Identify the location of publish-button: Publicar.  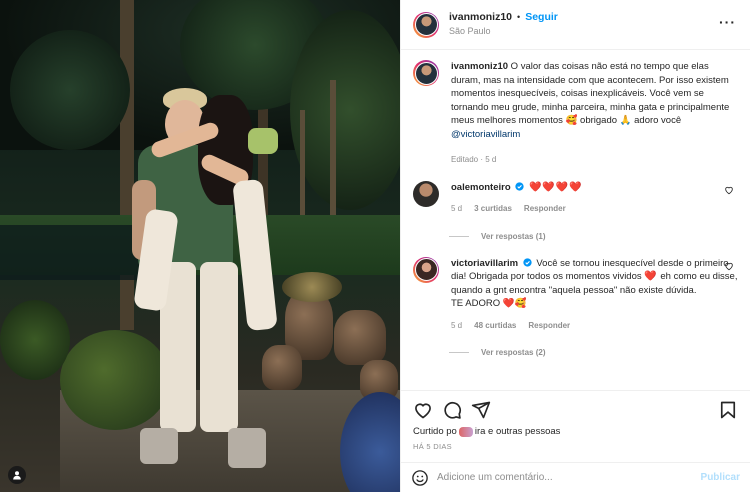
(720, 477).